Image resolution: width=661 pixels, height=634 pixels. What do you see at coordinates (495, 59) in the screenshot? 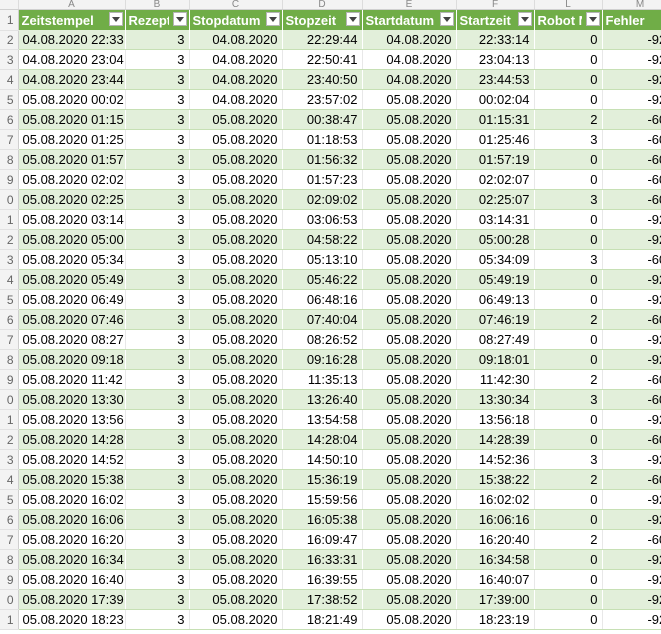
I see `table-cell: 23:04:13` at bounding box center [495, 59].